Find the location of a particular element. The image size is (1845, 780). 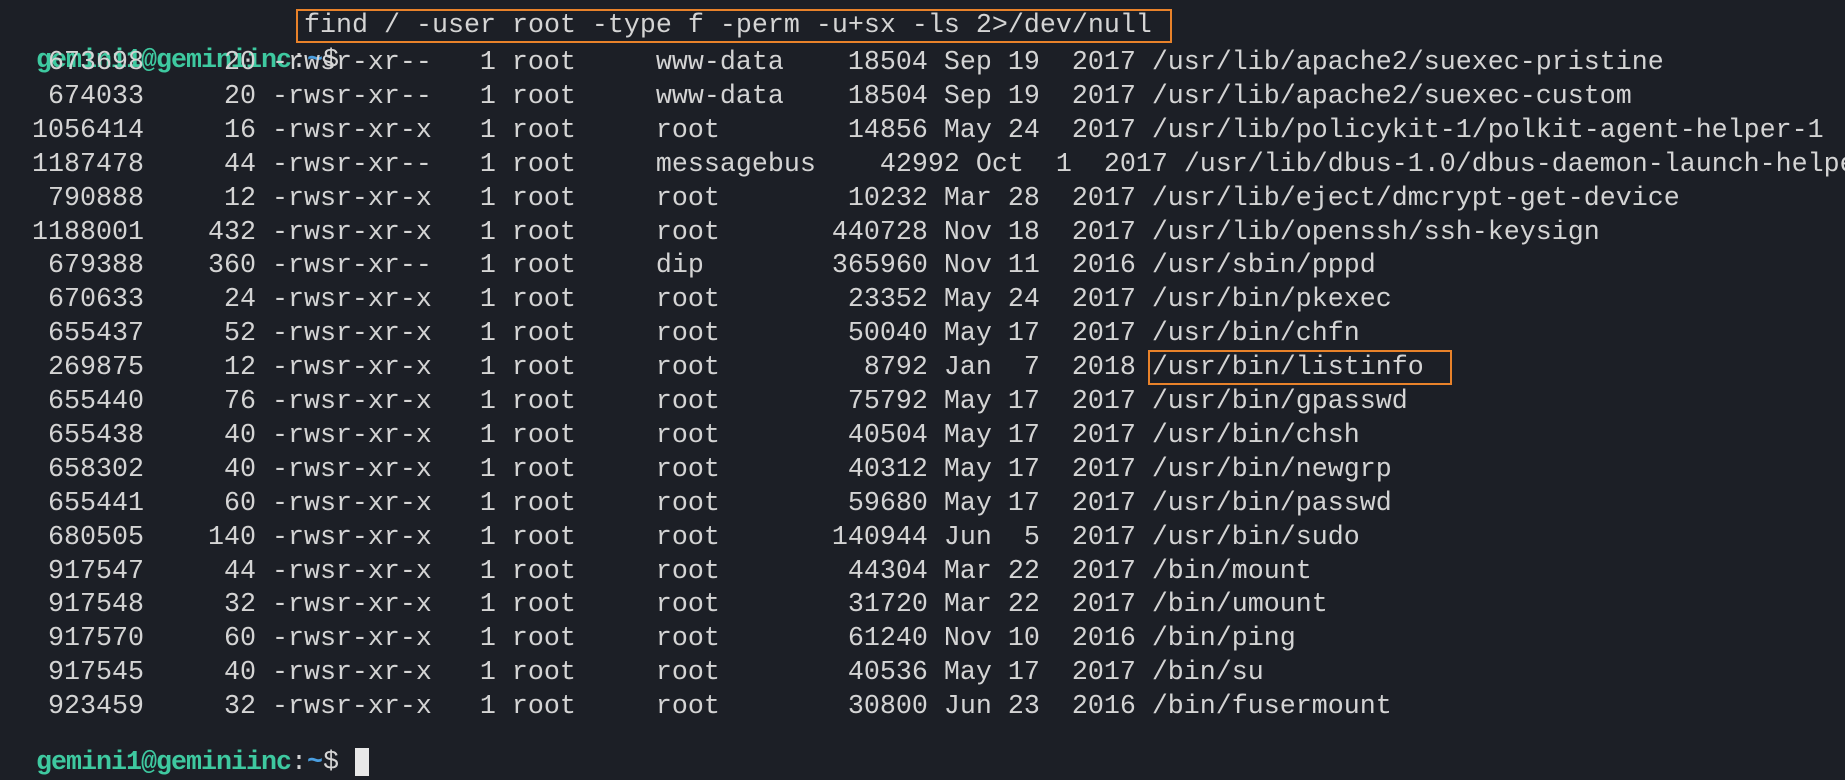

row-inode: 674033 is located at coordinates (80, 96).